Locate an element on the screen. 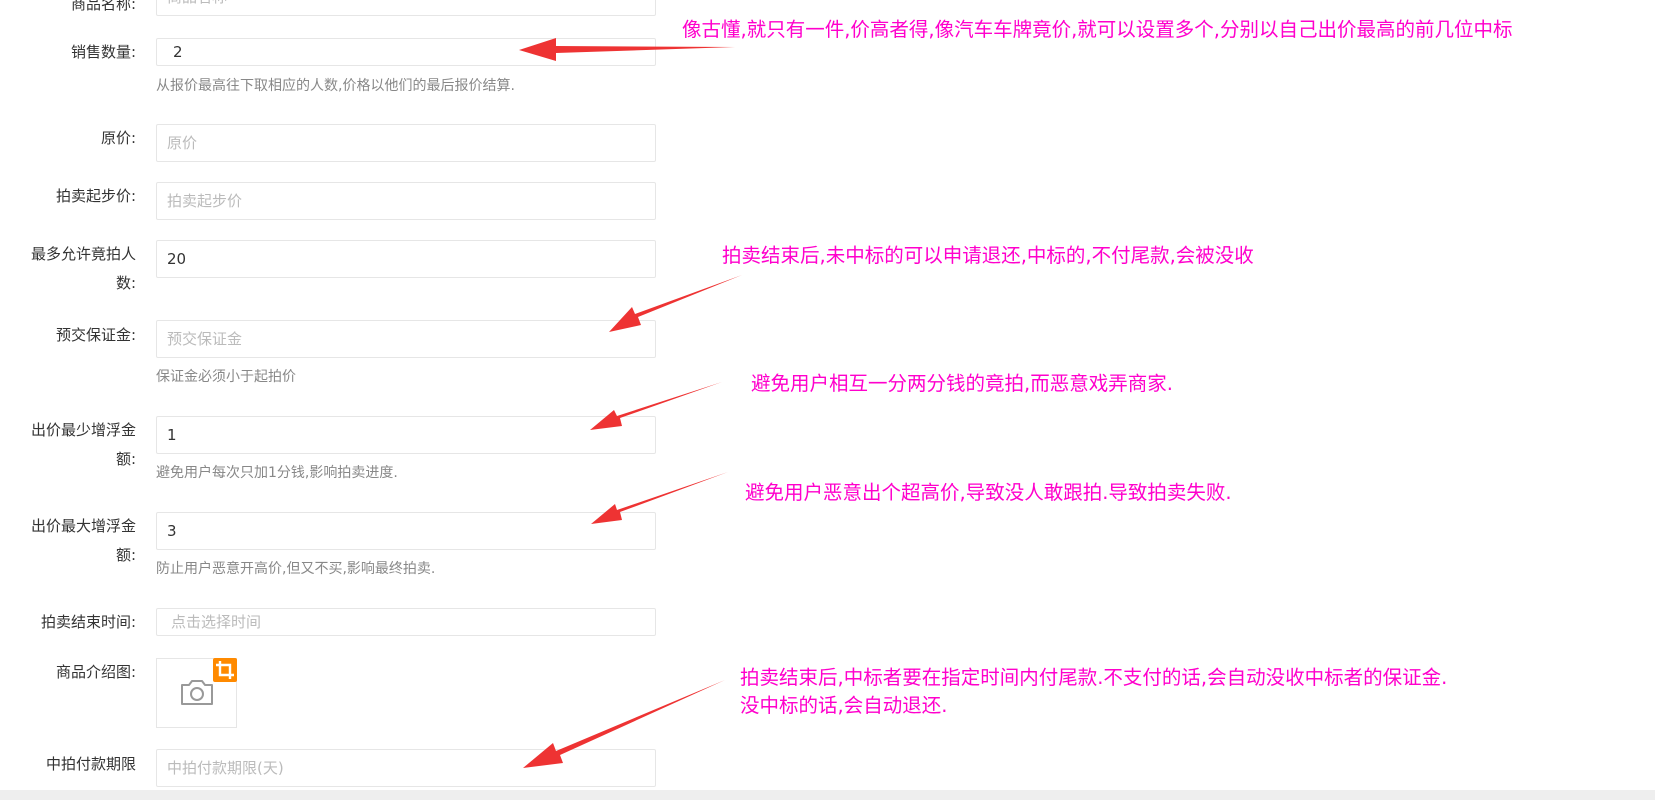 Image resolution: width=1655 pixels, height=800 pixels. arrow-sales-quantity is located at coordinates (627, 49).